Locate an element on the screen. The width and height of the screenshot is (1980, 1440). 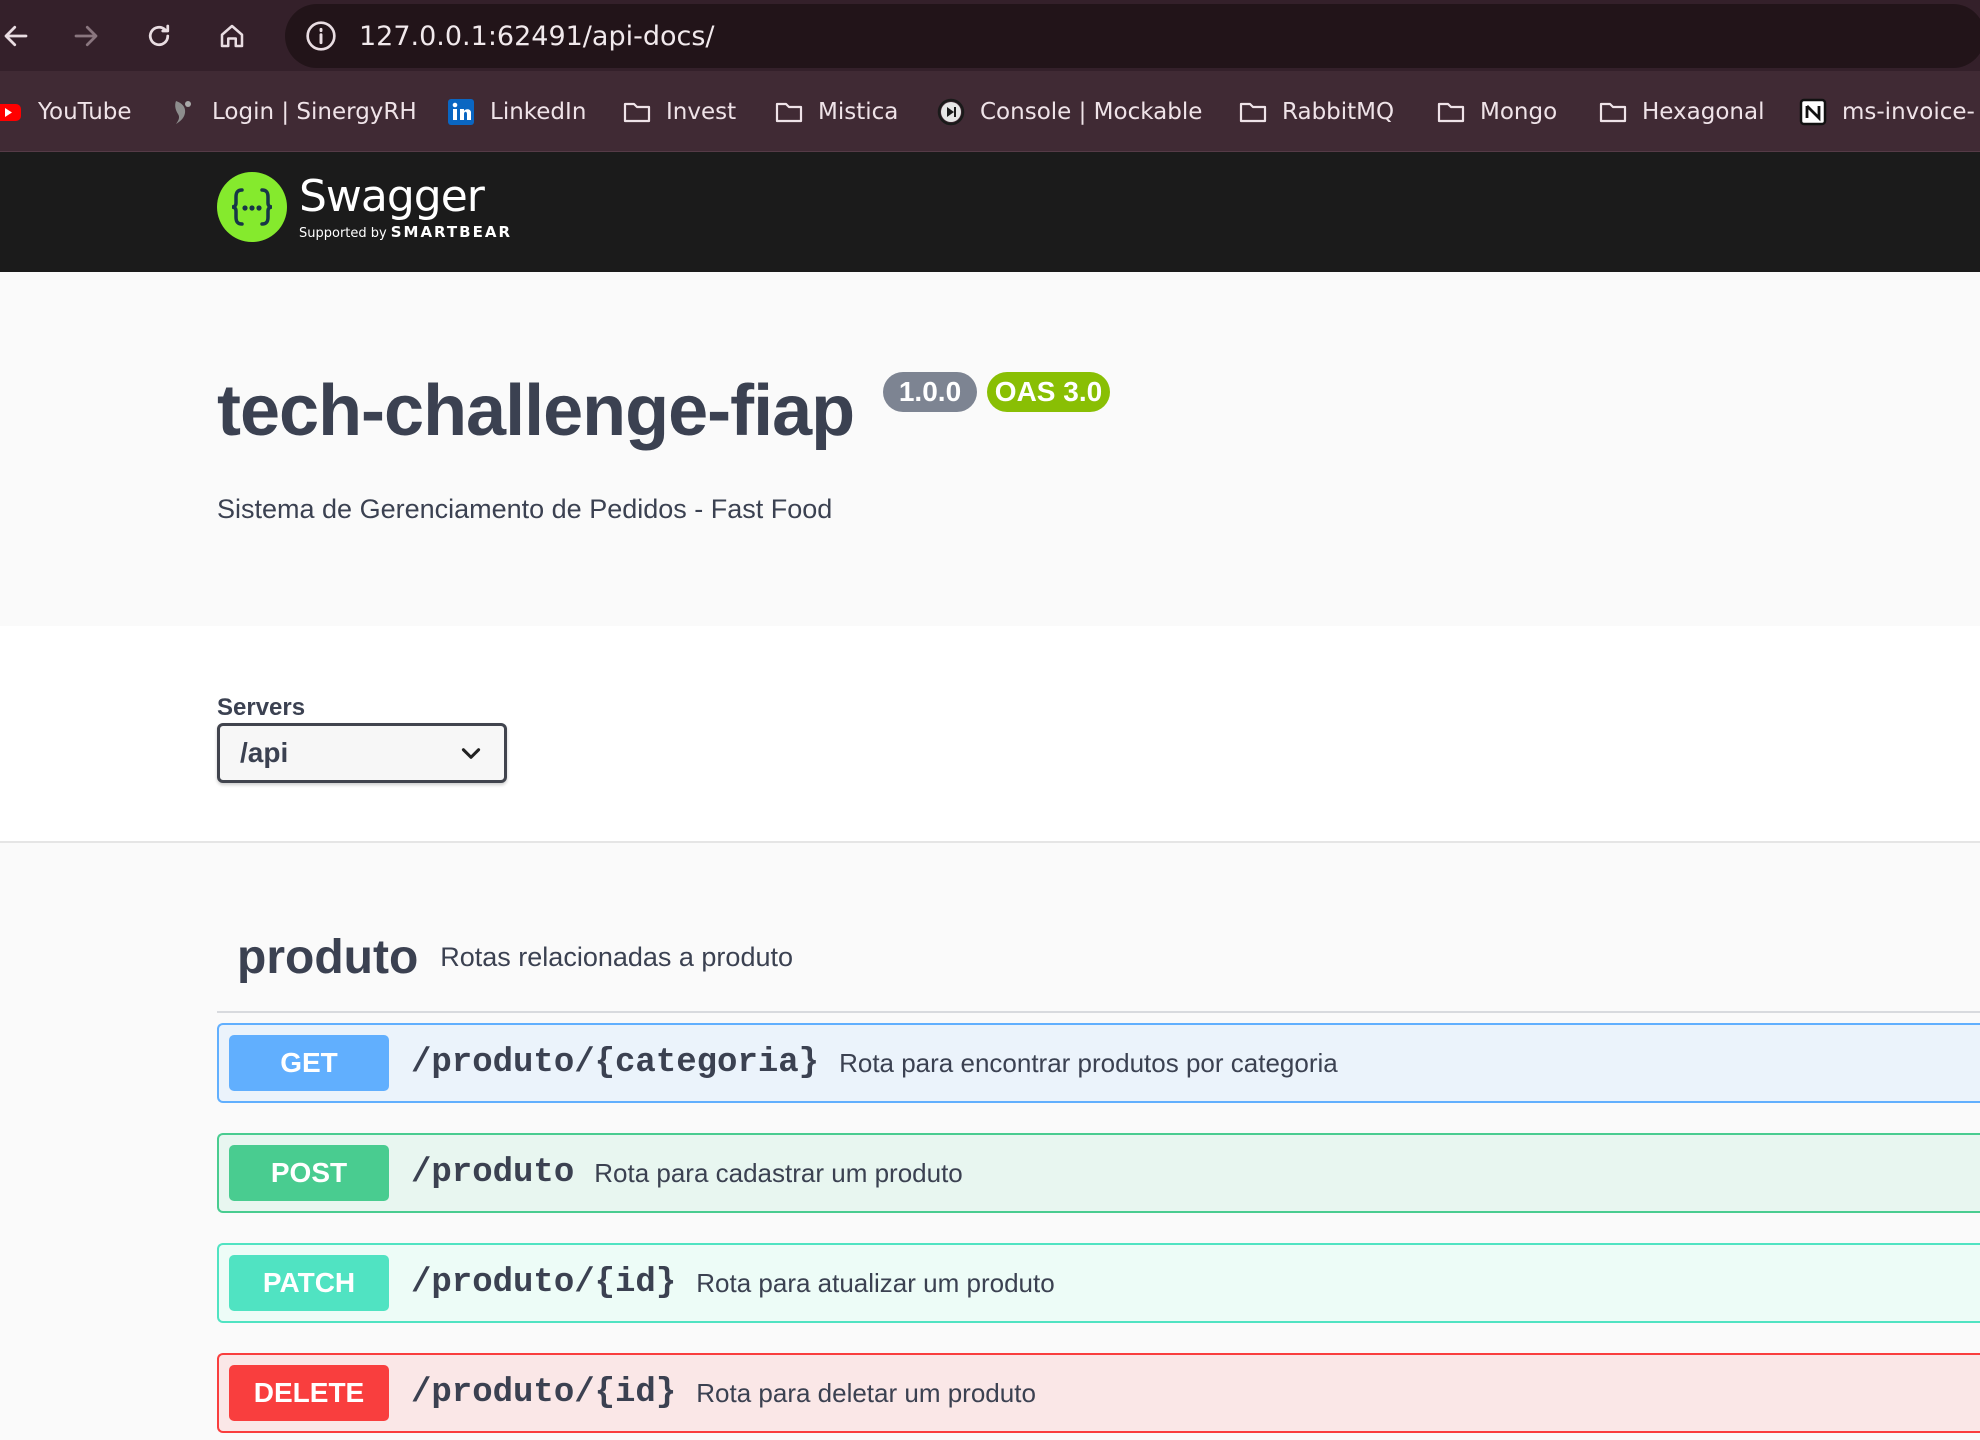
forward-button is located at coordinates (86, 36).